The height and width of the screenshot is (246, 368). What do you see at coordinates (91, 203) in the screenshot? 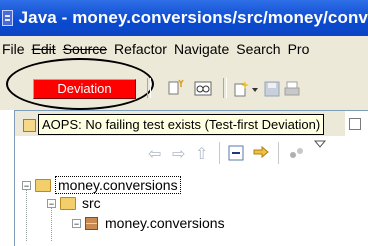
I see `src-label: src` at bounding box center [91, 203].